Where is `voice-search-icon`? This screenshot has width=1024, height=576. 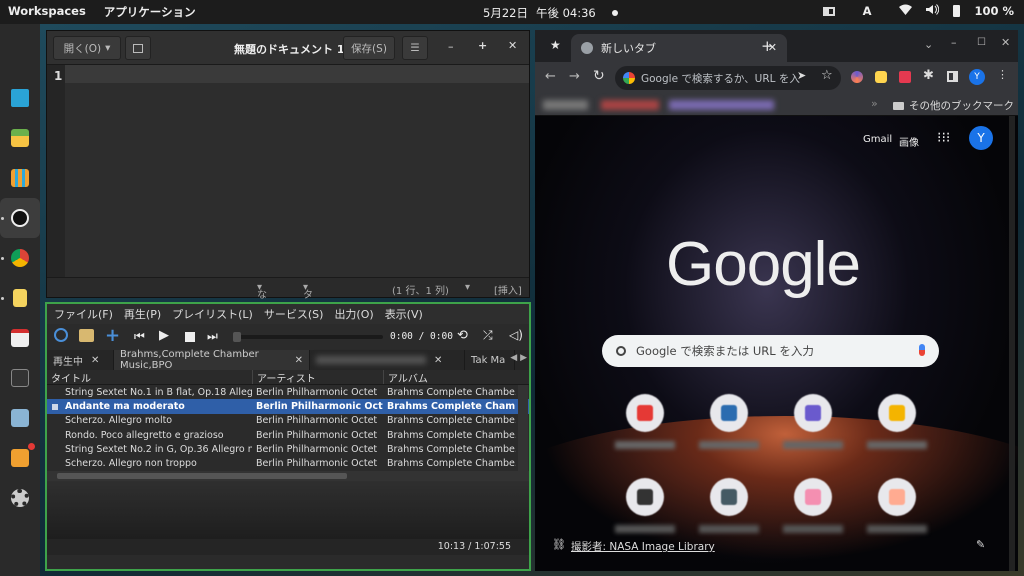
voice-search-icon is located at coordinates (922, 350).